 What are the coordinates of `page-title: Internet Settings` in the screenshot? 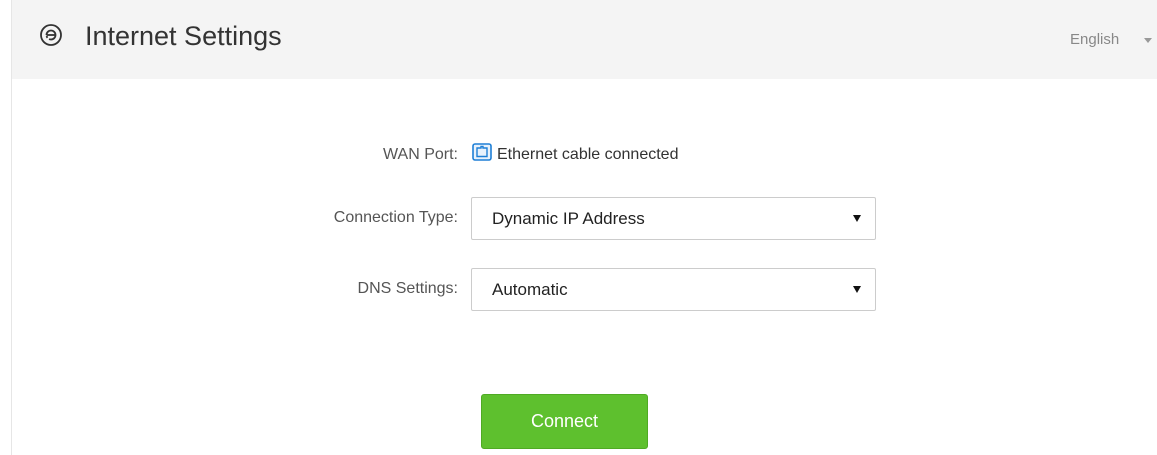 It's located at (183, 36).